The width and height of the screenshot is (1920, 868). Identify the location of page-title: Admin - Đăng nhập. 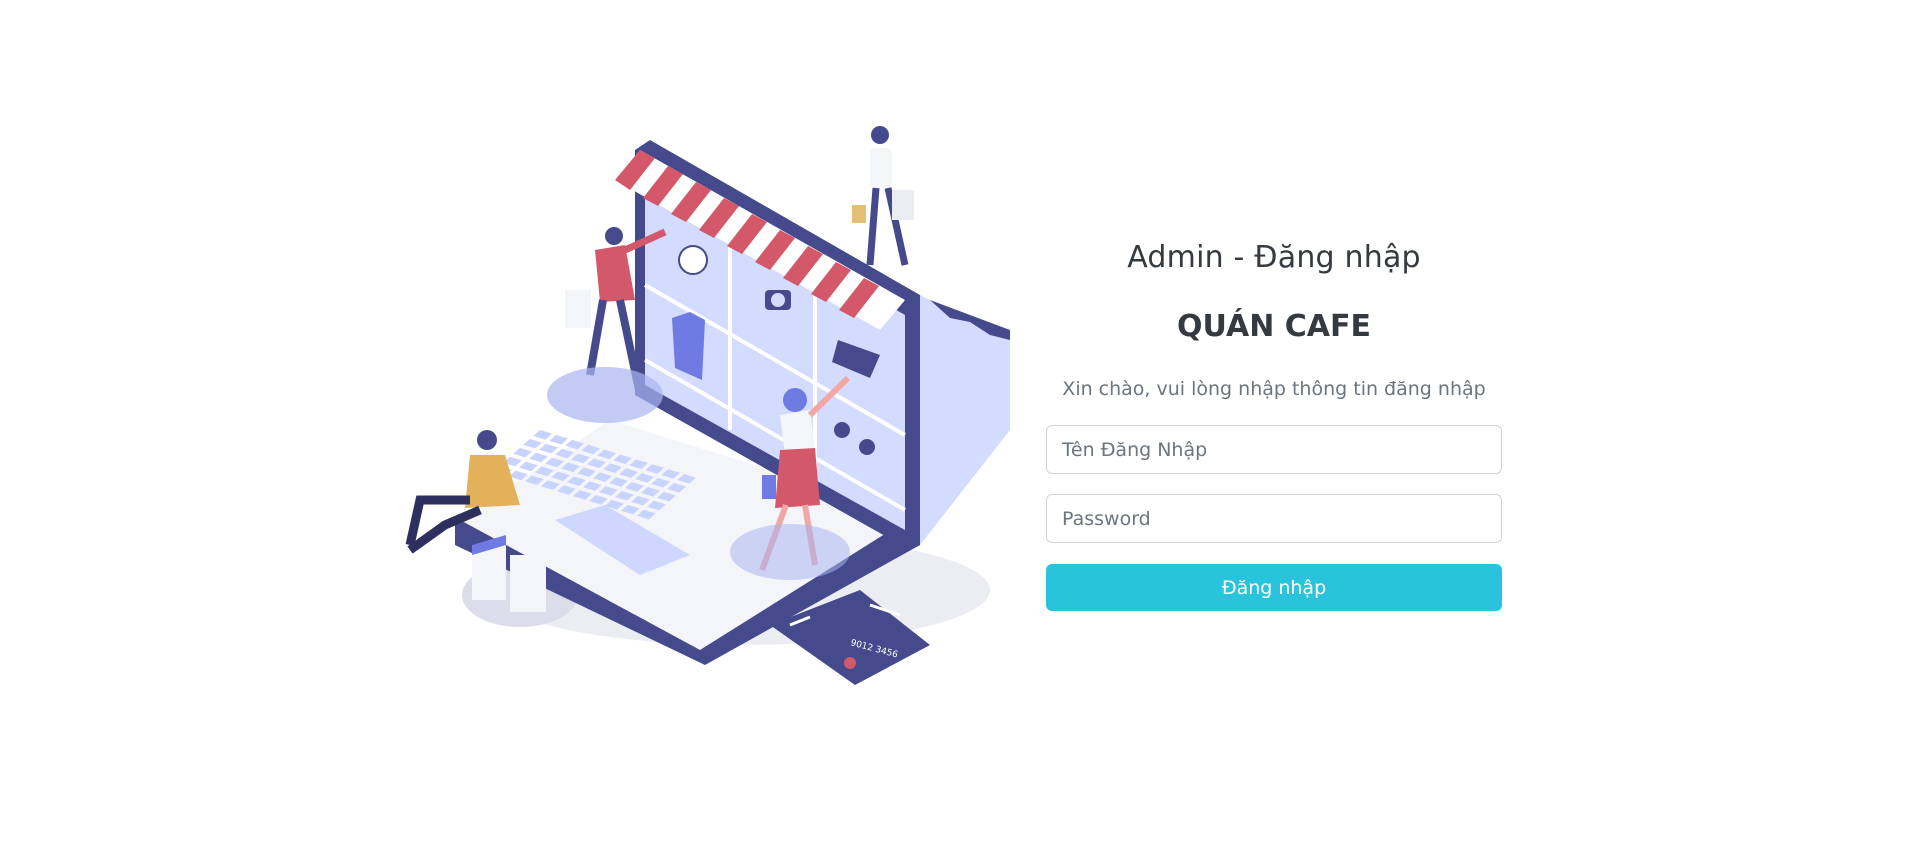
(1274, 257).